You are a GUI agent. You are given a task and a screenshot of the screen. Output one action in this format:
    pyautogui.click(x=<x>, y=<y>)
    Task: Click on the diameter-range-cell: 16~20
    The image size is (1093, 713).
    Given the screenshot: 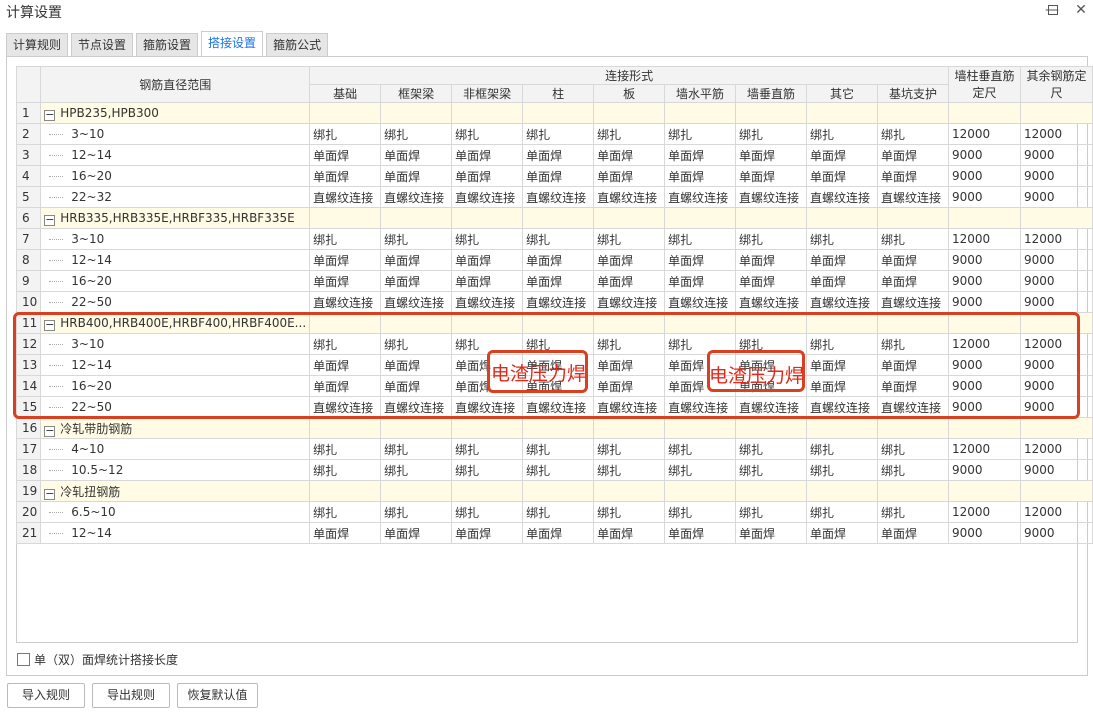 What is the action you would take?
    pyautogui.click(x=175, y=281)
    